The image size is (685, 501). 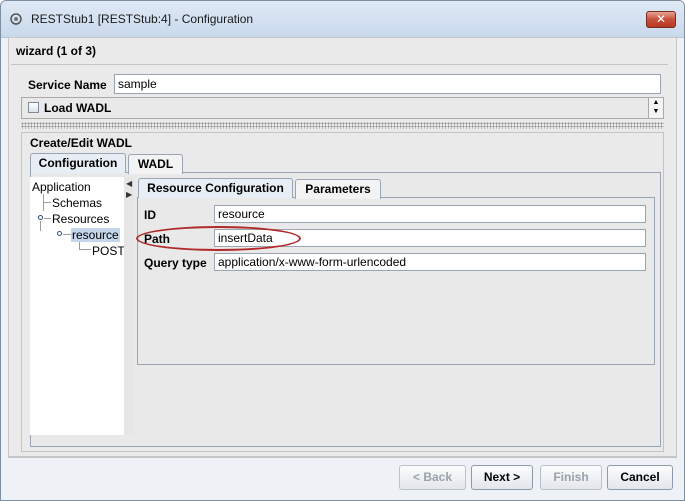 I want to click on finish-button: Finish, so click(x=571, y=477).